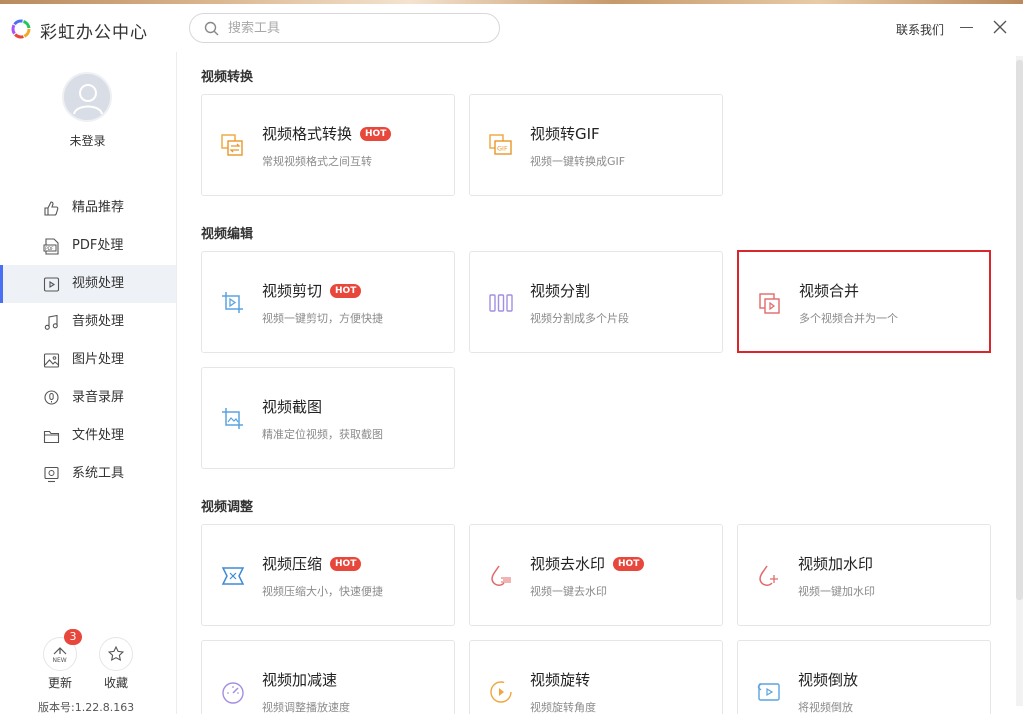 The width and height of the screenshot is (1023, 714). I want to click on tool-card-video-speed: 视频加减速 视频调整播放速度, so click(328, 677).